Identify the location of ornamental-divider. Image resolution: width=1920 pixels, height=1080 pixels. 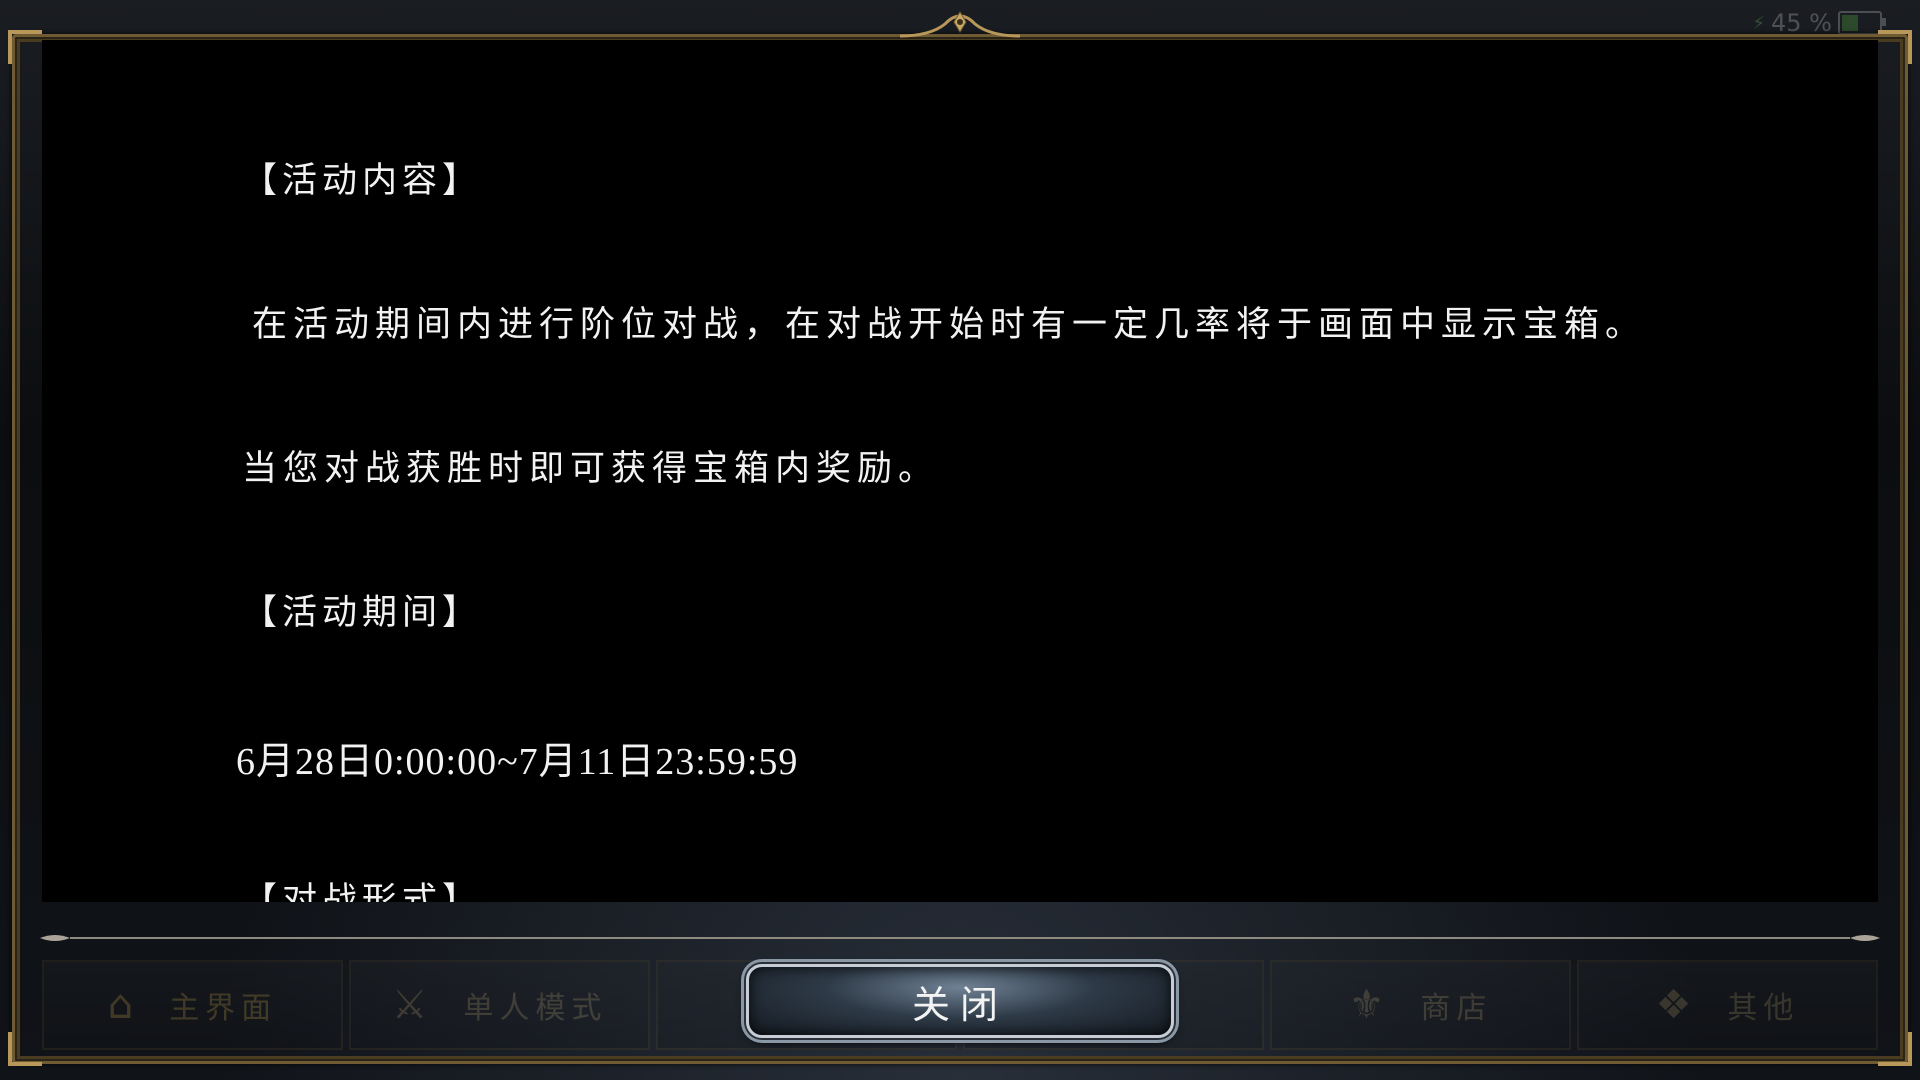
(960, 938).